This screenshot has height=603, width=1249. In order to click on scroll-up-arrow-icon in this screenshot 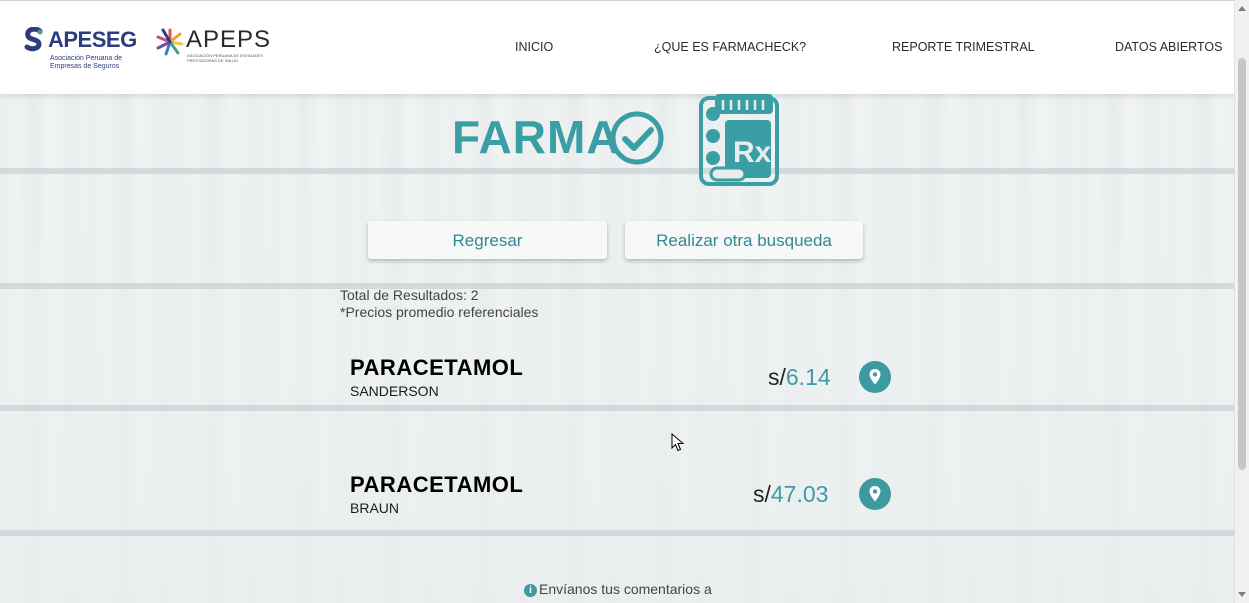, I will do `click(1242, 8)`.